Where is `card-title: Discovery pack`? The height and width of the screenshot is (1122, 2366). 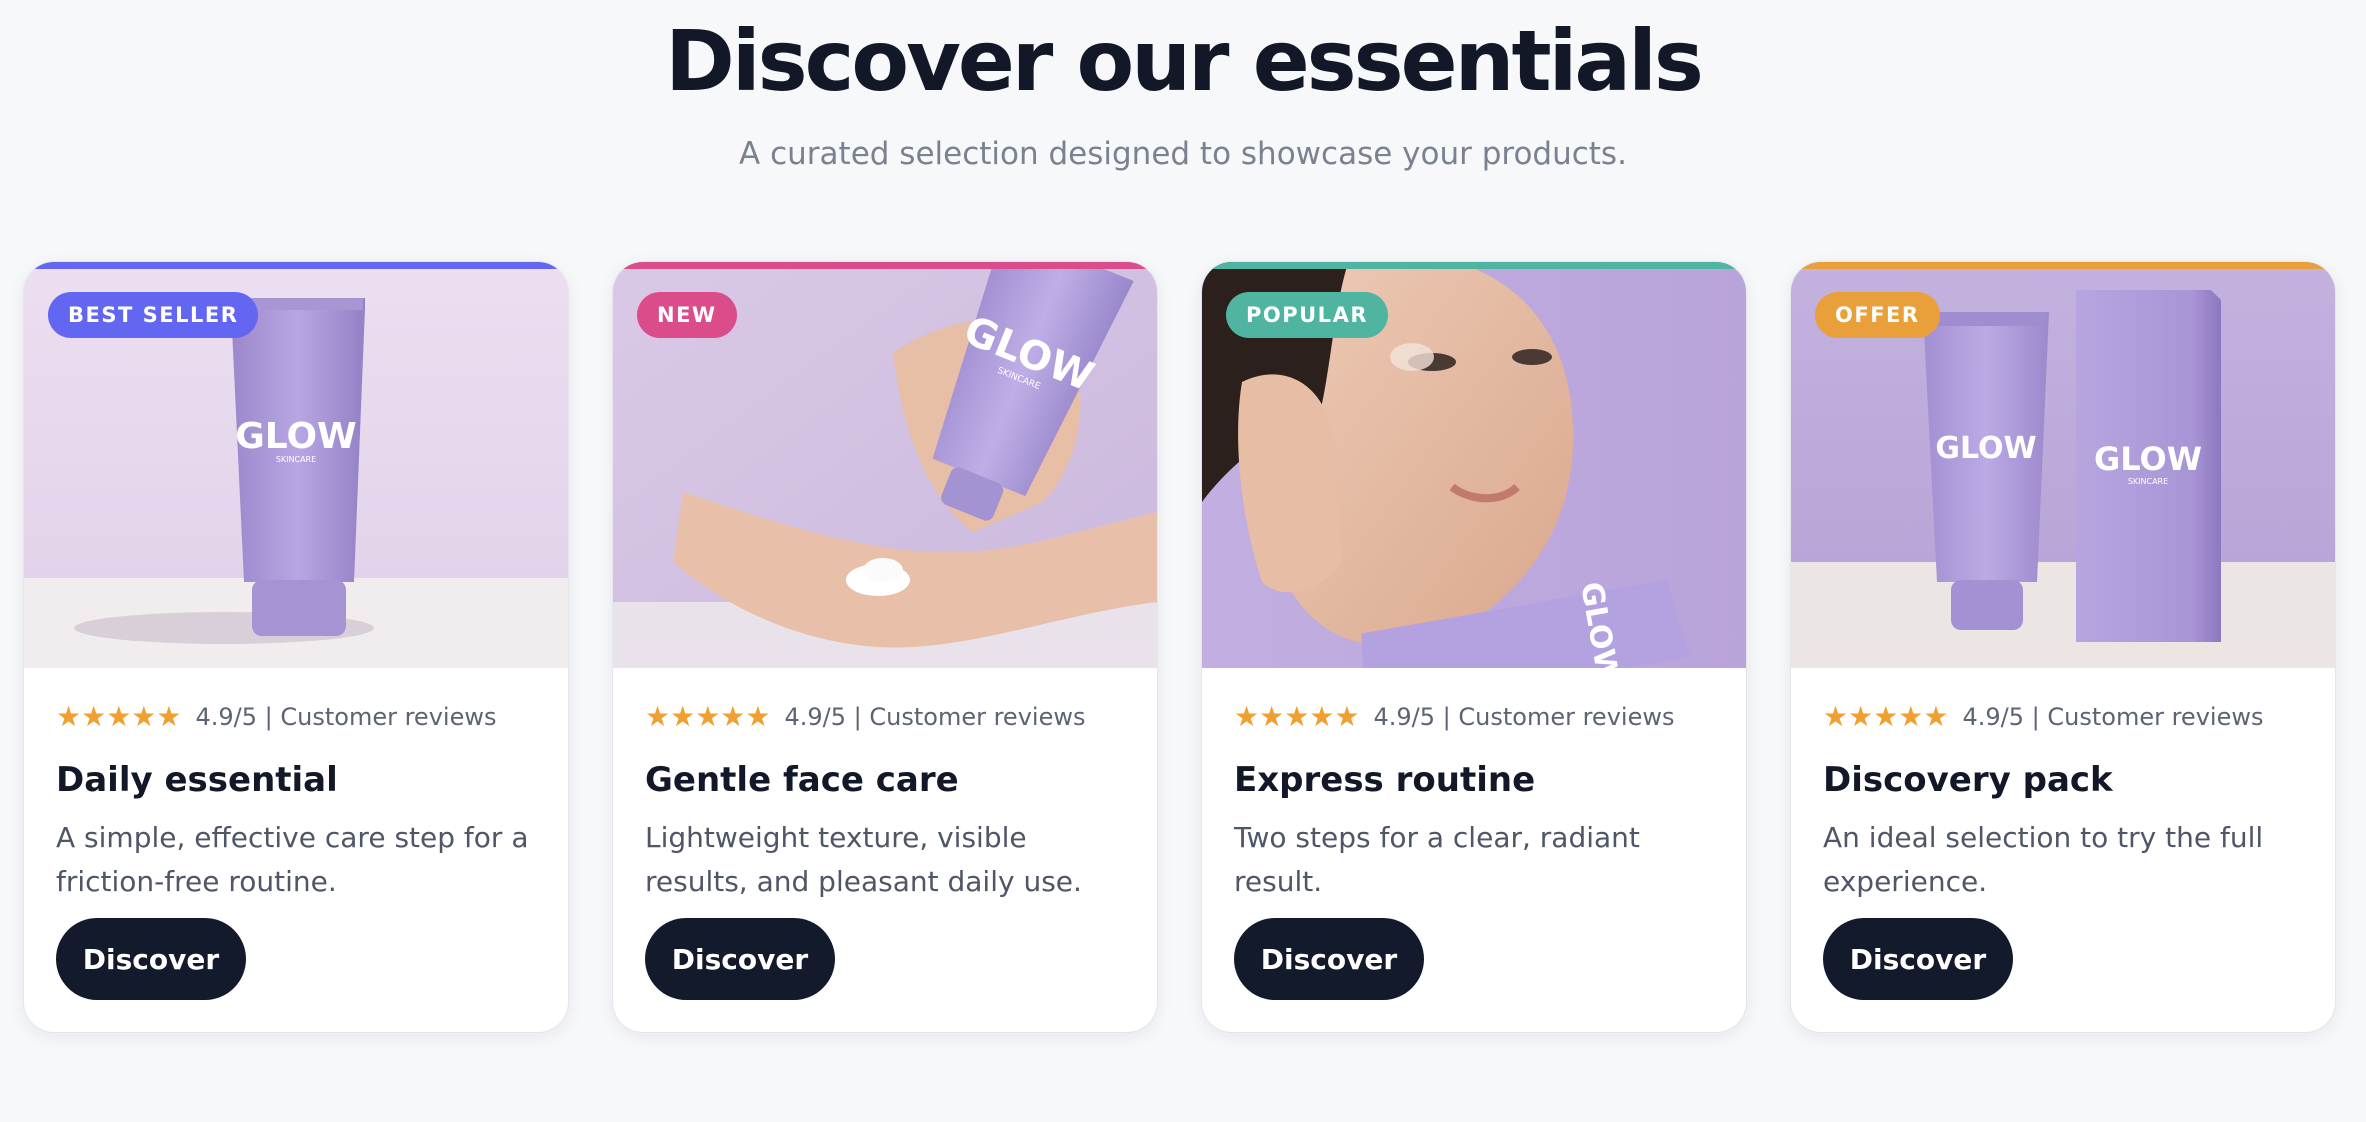
card-title: Discovery pack is located at coordinates (1968, 780).